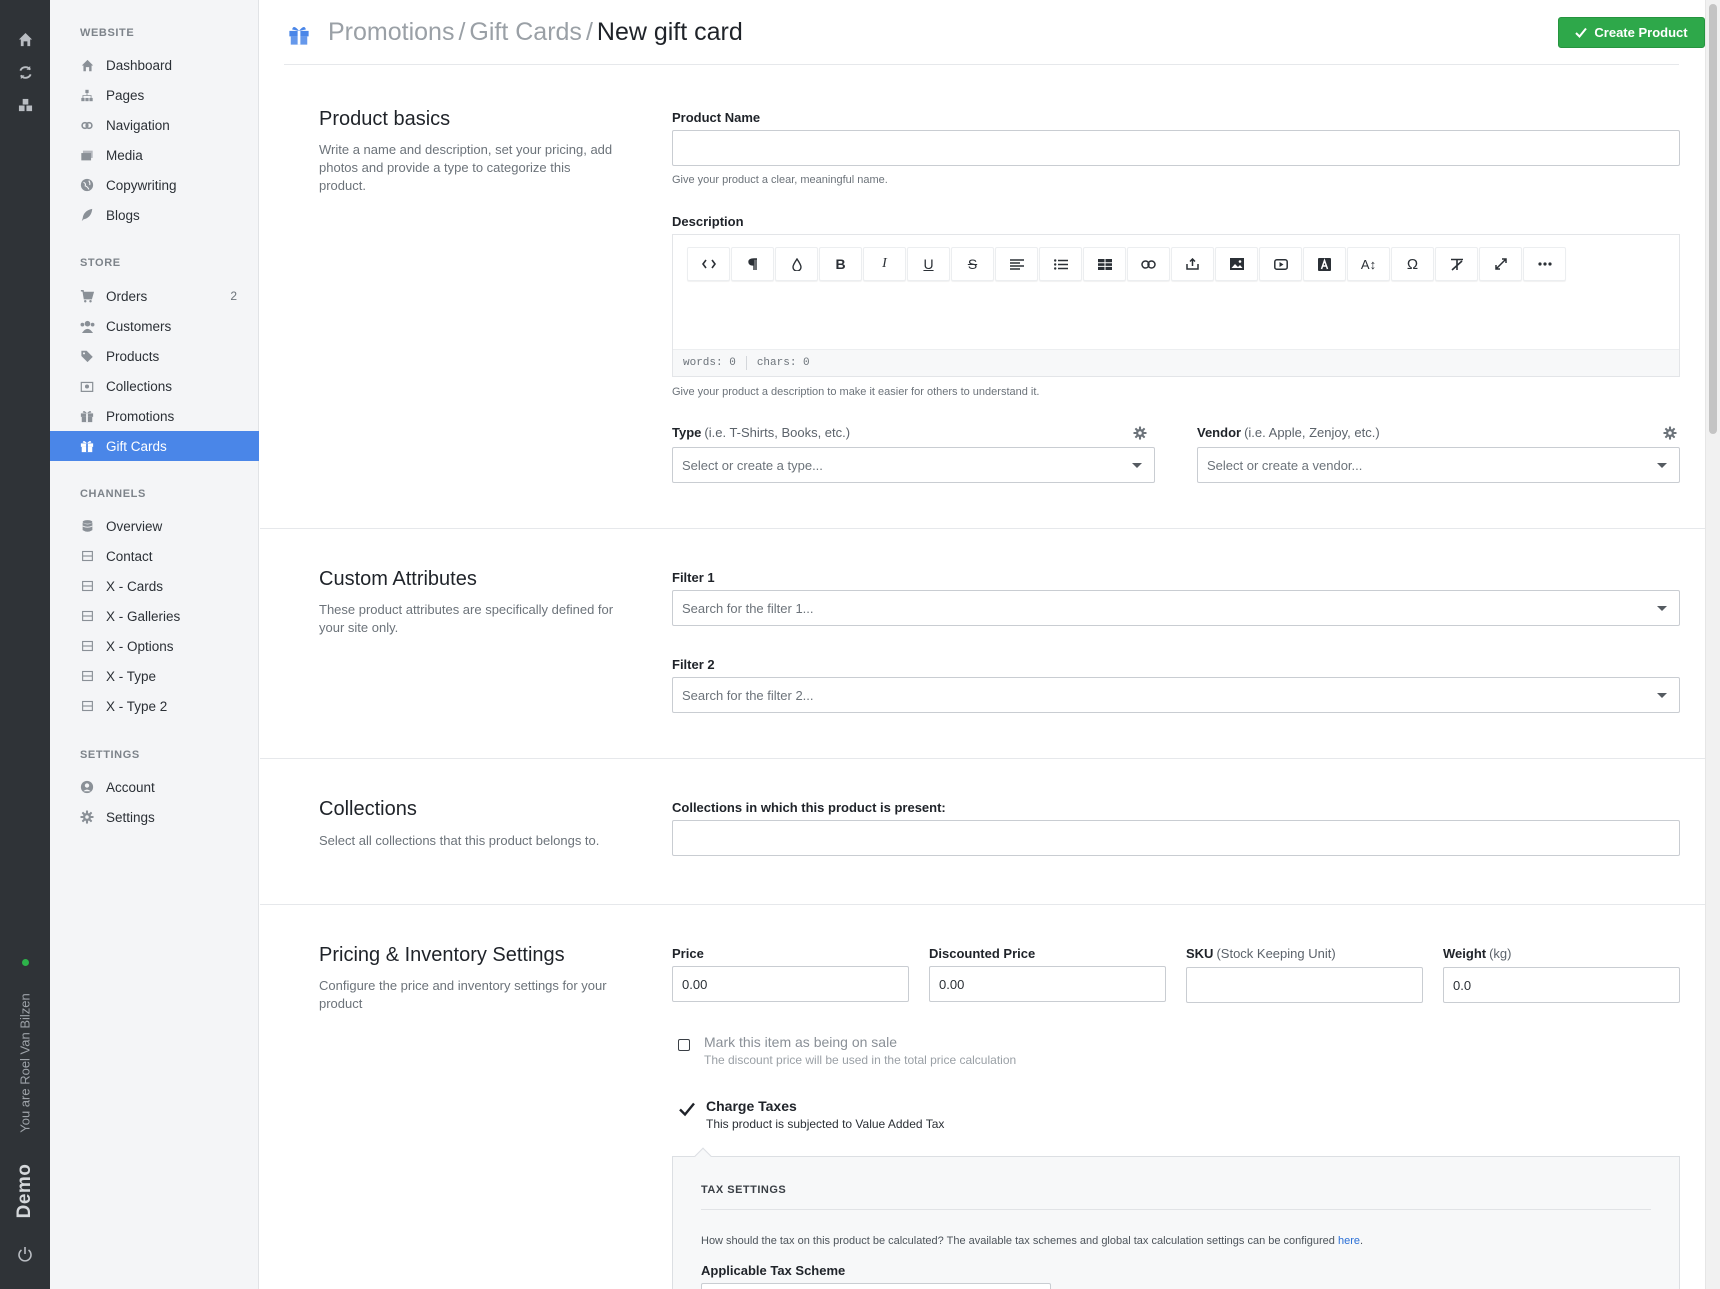  Describe the element at coordinates (154, 356) in the screenshot. I see `sidebar-item-products: Products` at that location.